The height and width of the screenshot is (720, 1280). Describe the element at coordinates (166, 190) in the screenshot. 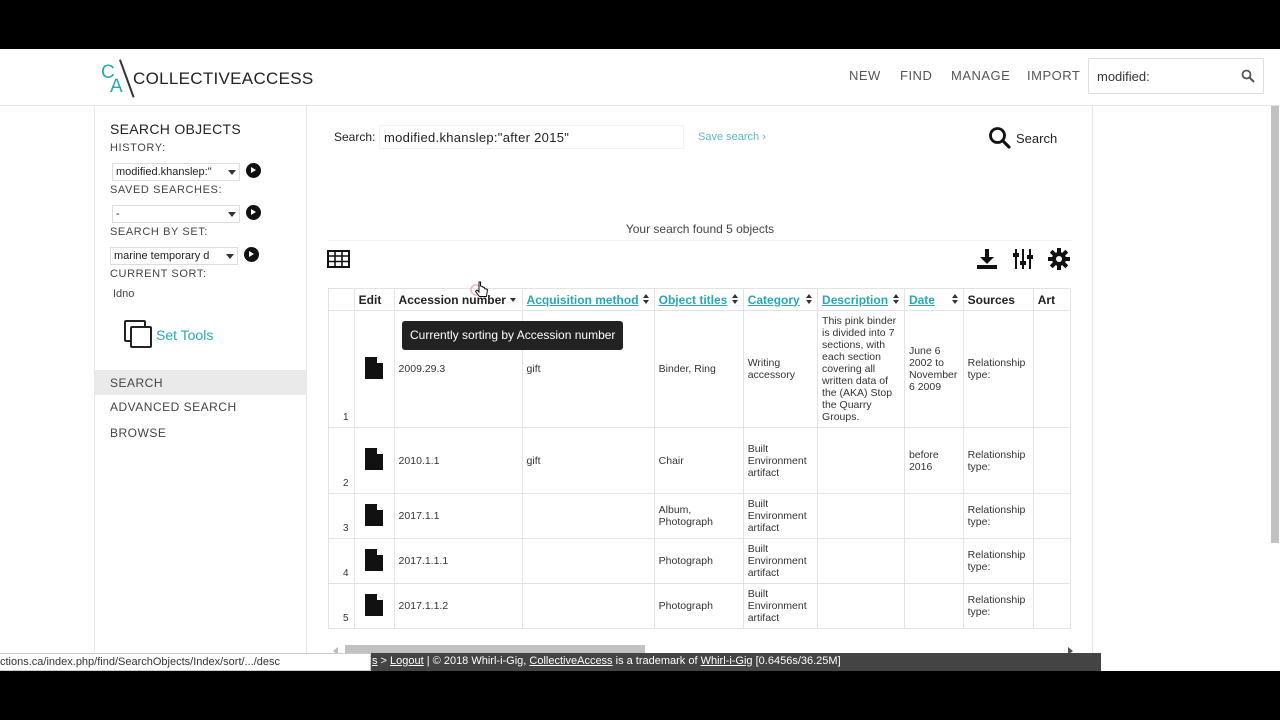

I see `saved-searches-label: SAVED SEARCHES:` at that location.